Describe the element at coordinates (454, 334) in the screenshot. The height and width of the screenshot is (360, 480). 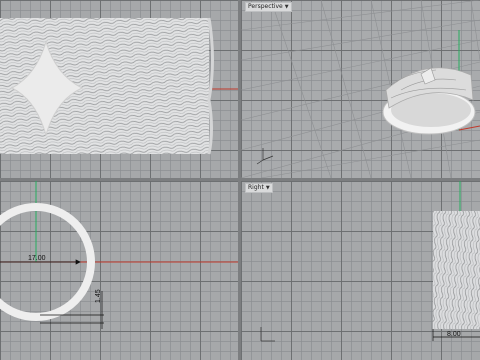
I see `width-value: 8.00` at that location.